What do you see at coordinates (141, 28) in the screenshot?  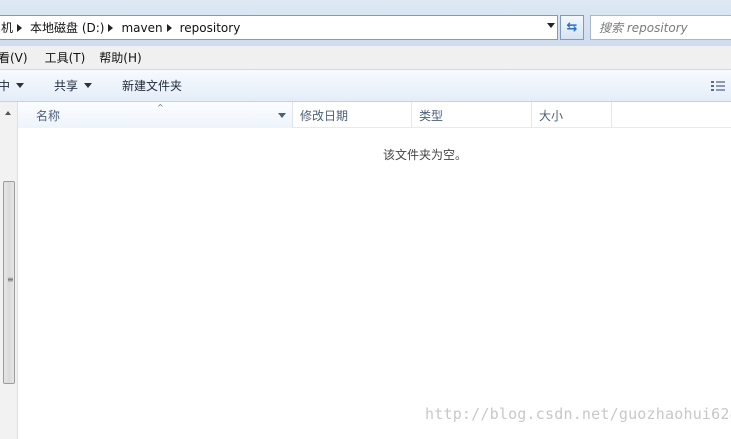 I see `breadcrumb-maven: maven` at bounding box center [141, 28].